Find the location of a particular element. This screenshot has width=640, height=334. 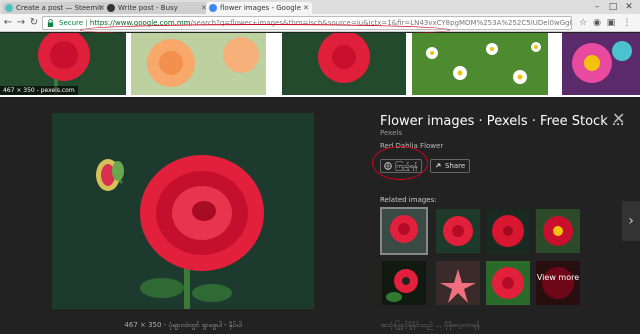

tab-label: flower images - Google is located at coordinates (260, 8).